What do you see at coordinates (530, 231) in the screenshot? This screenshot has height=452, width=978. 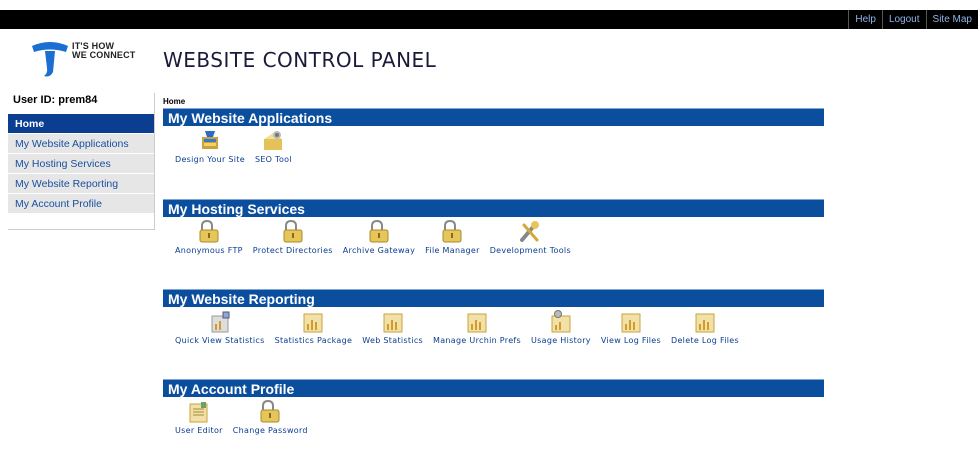 I see `tools-icon` at bounding box center [530, 231].